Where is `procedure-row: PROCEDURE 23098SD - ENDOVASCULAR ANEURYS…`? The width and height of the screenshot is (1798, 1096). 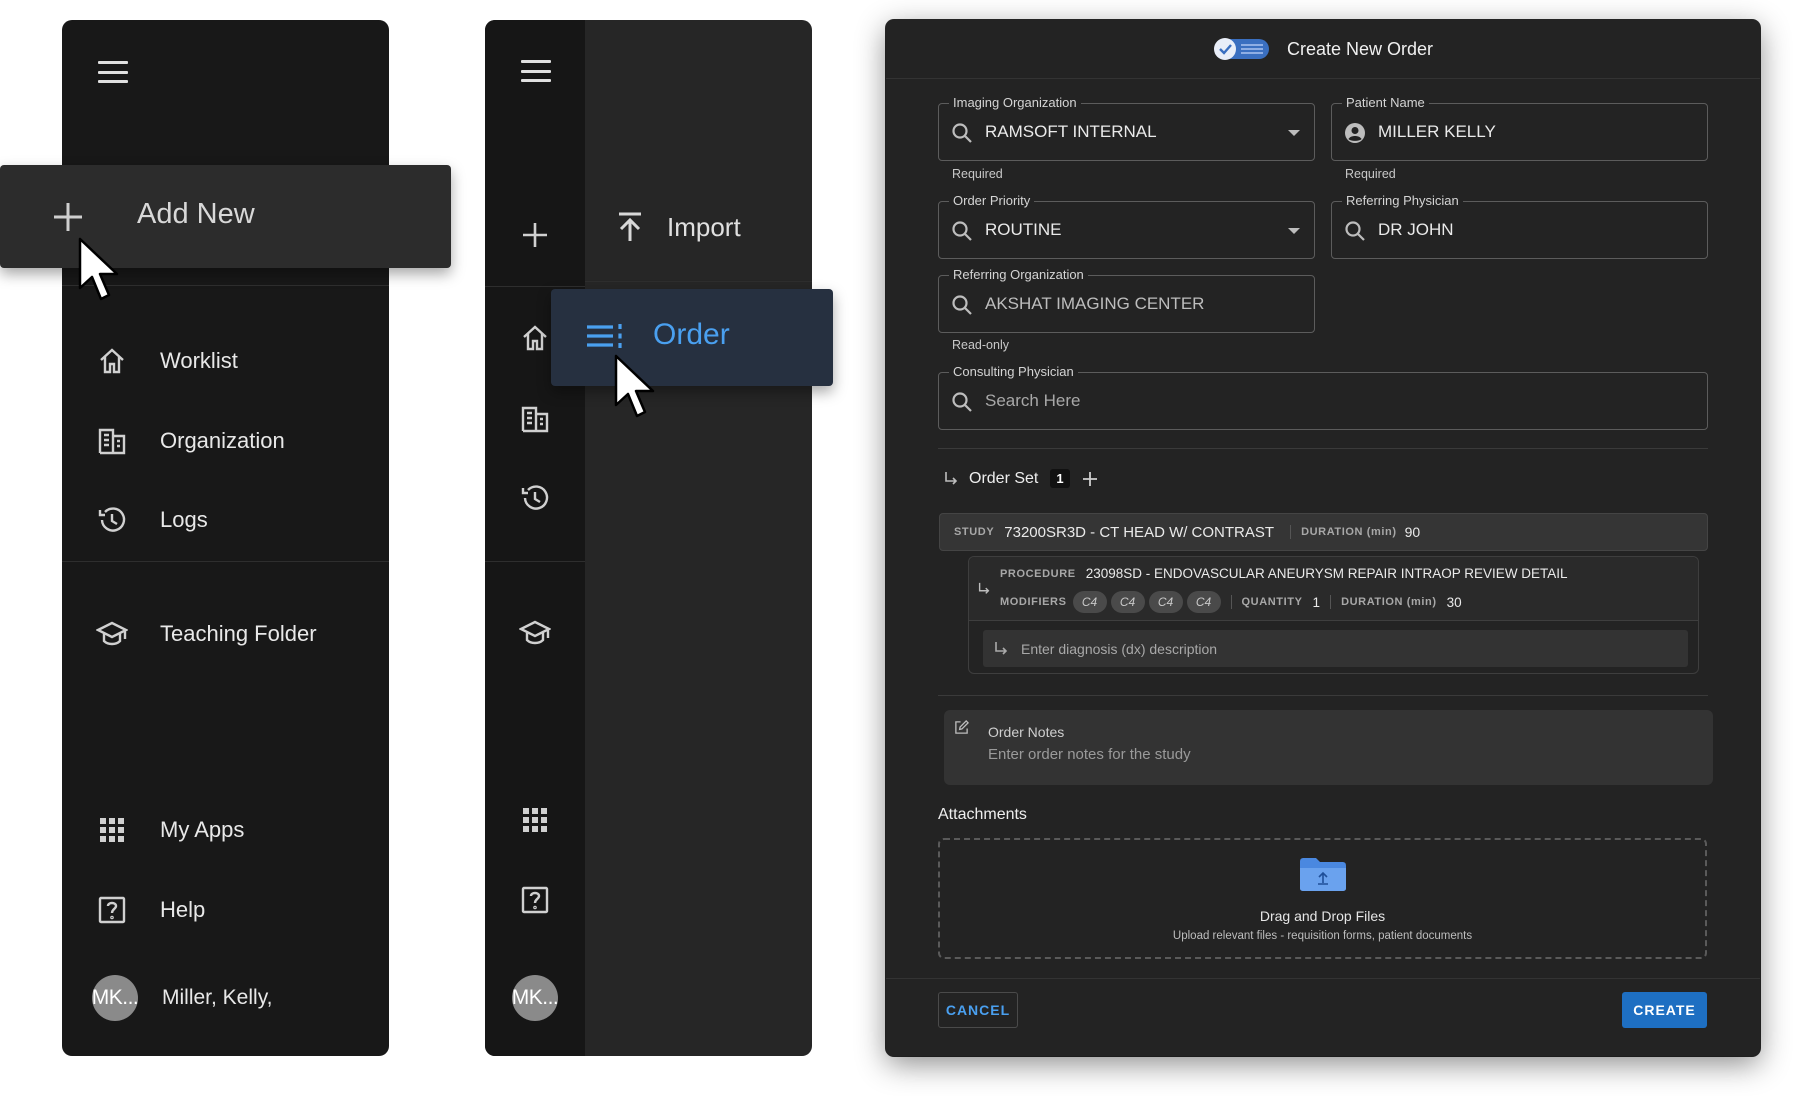
procedure-row: PROCEDURE 23098SD - ENDOVASCULAR ANEURYS… is located at coordinates (1333, 589).